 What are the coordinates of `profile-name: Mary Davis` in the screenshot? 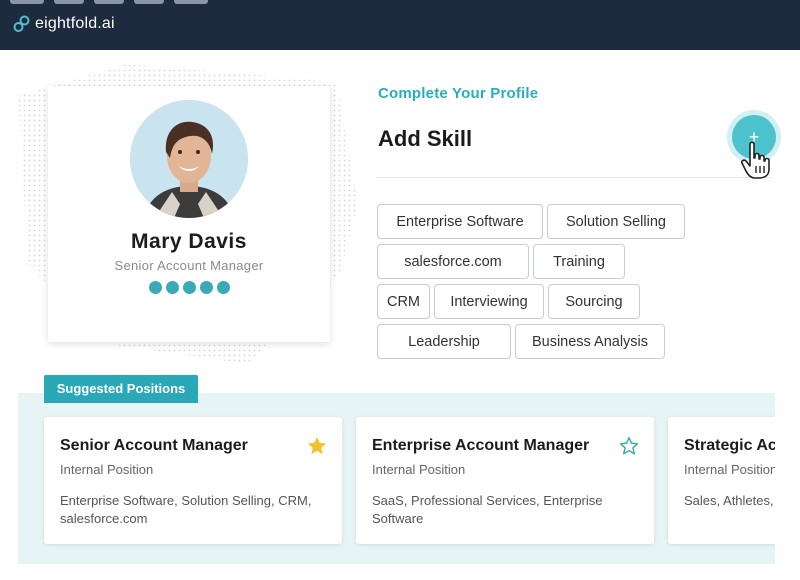 It's located at (189, 241).